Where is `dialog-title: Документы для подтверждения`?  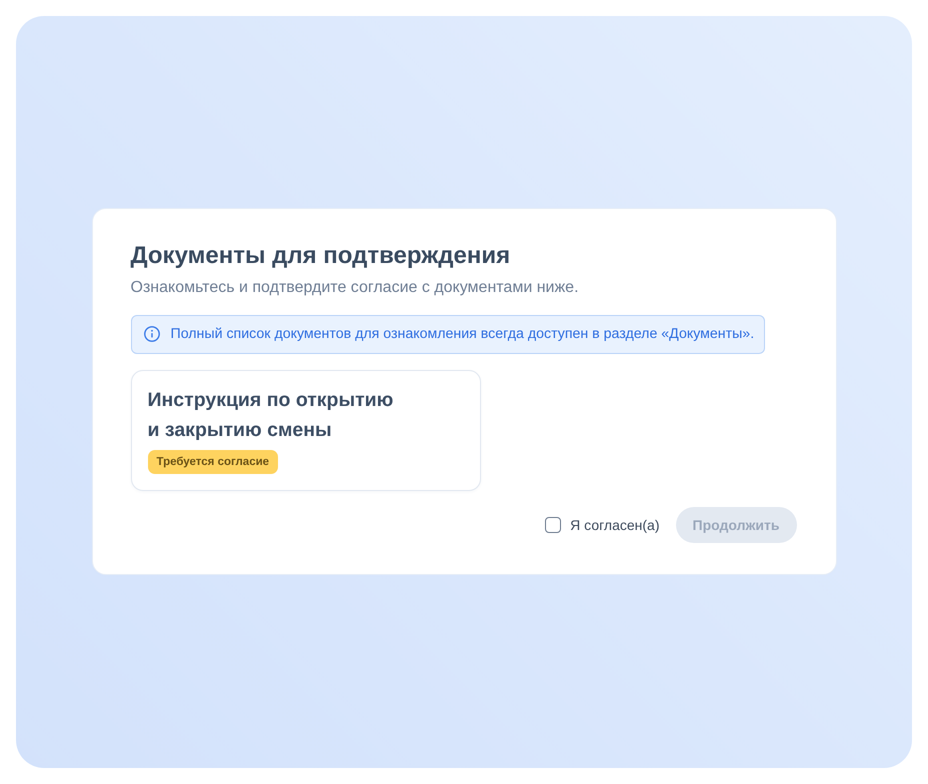 dialog-title: Документы для подтверждения is located at coordinates (321, 255).